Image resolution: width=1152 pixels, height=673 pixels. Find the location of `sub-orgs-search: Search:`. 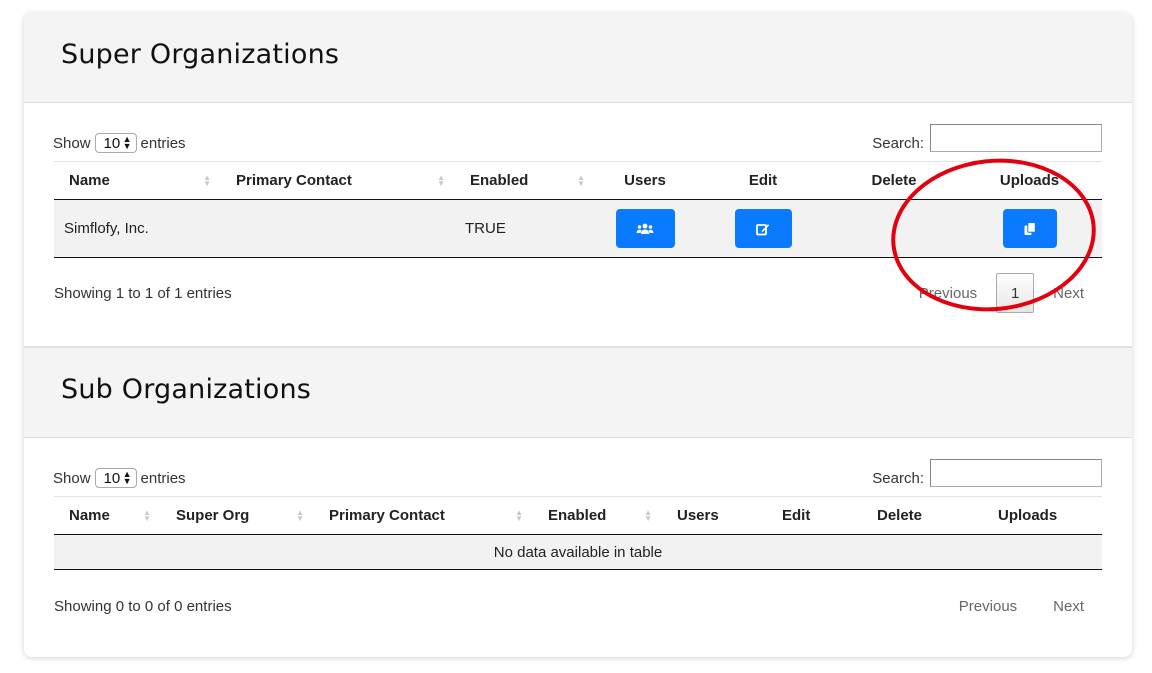

sub-orgs-search: Search: is located at coordinates (987, 472).